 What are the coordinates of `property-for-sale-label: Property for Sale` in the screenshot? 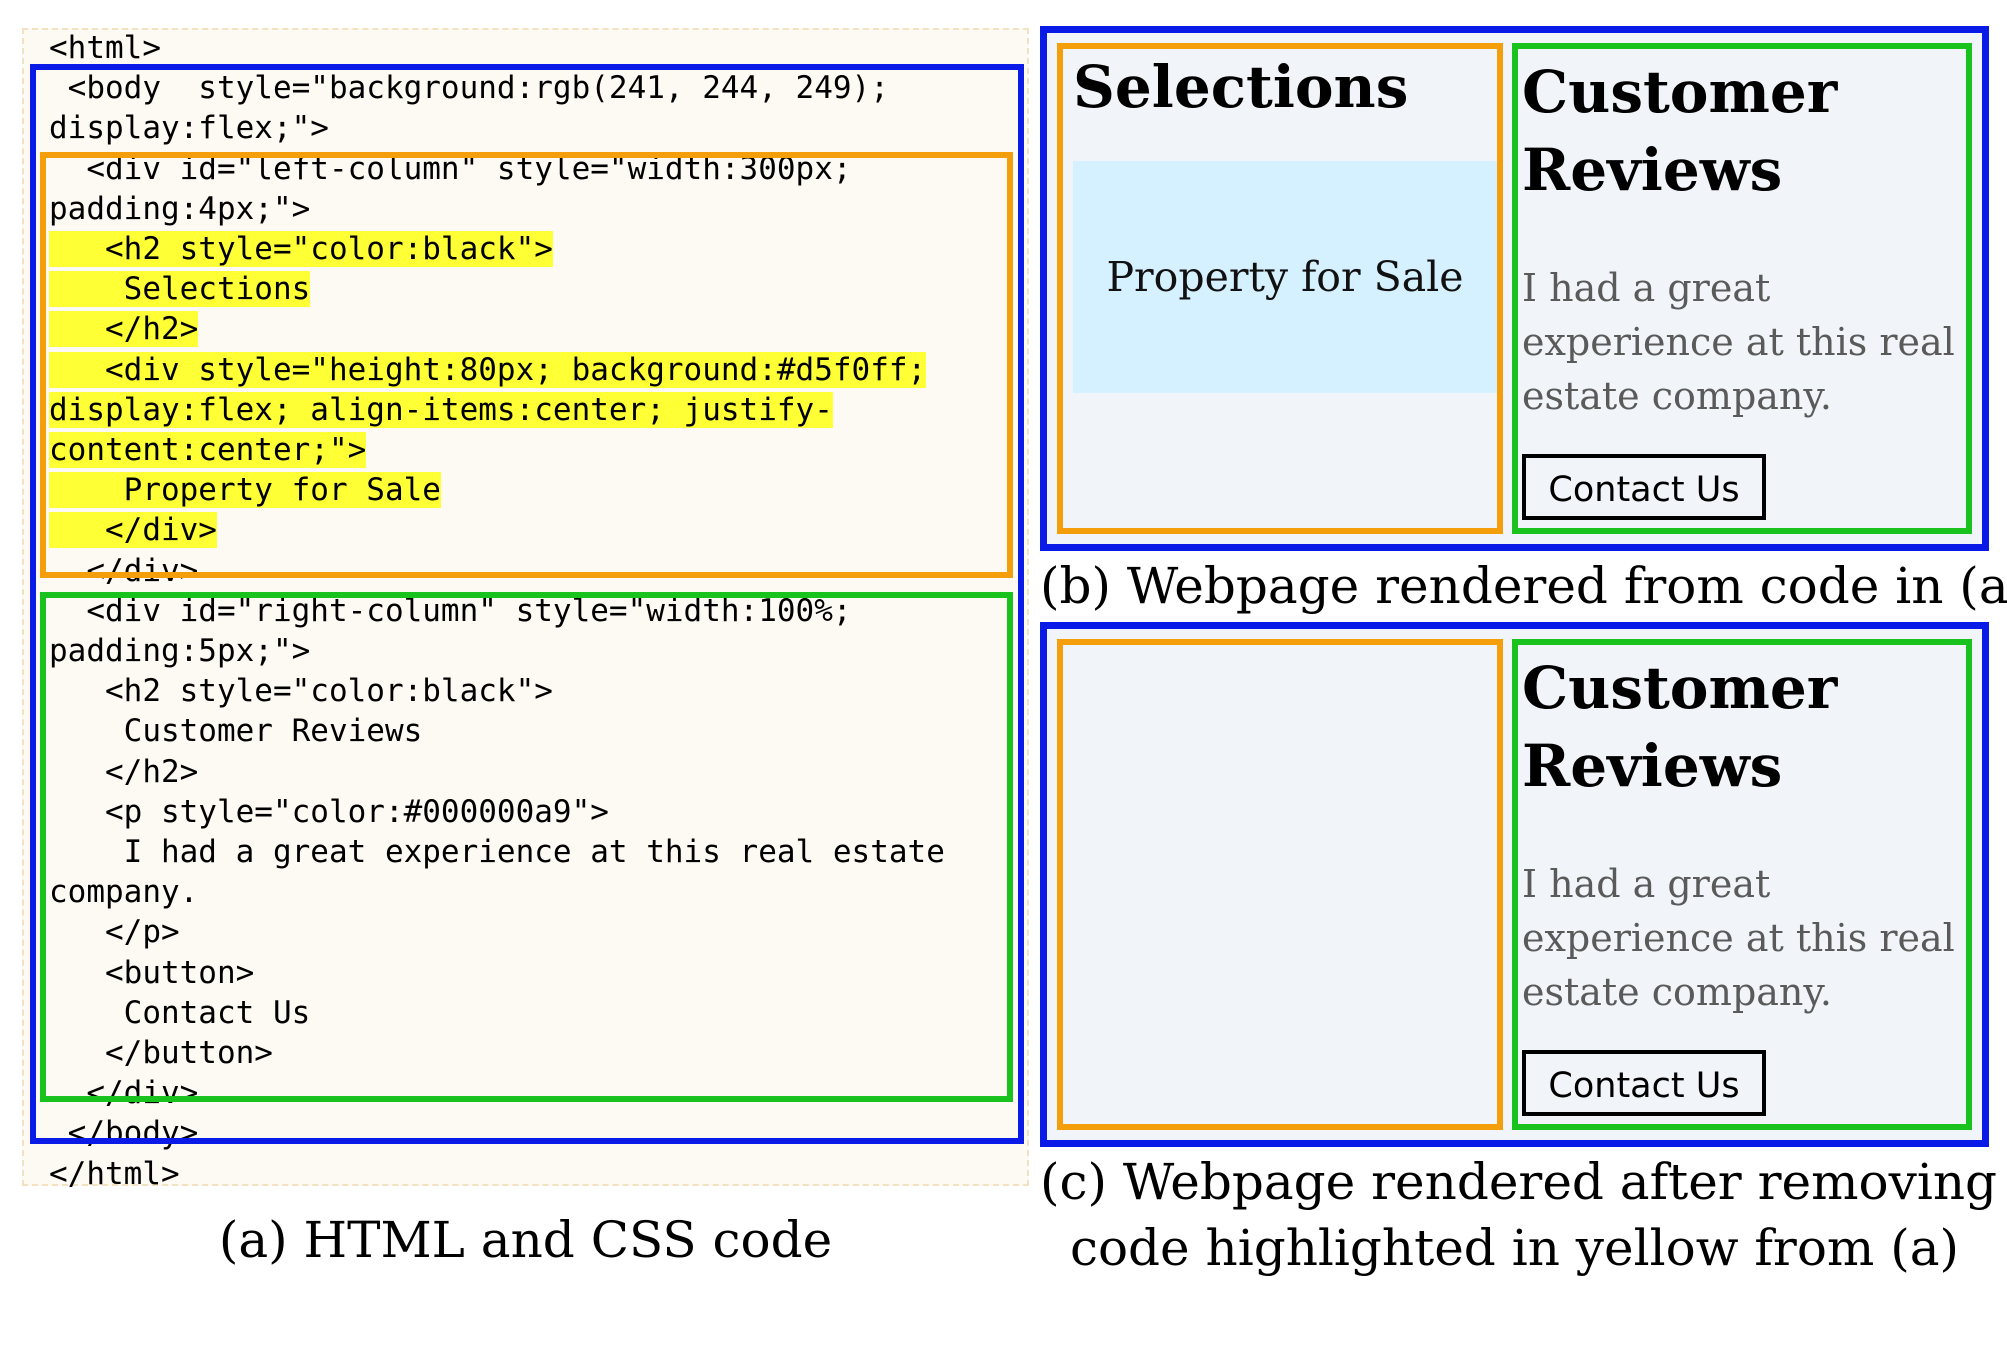 It's located at (1285, 277).